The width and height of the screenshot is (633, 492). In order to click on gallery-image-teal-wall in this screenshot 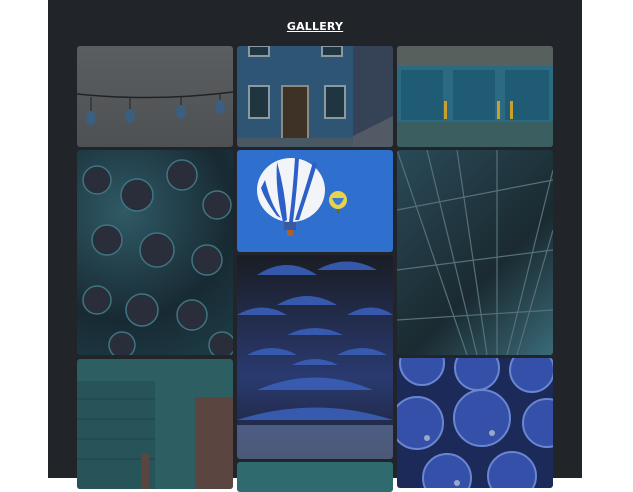, I will do `click(315, 477)`.